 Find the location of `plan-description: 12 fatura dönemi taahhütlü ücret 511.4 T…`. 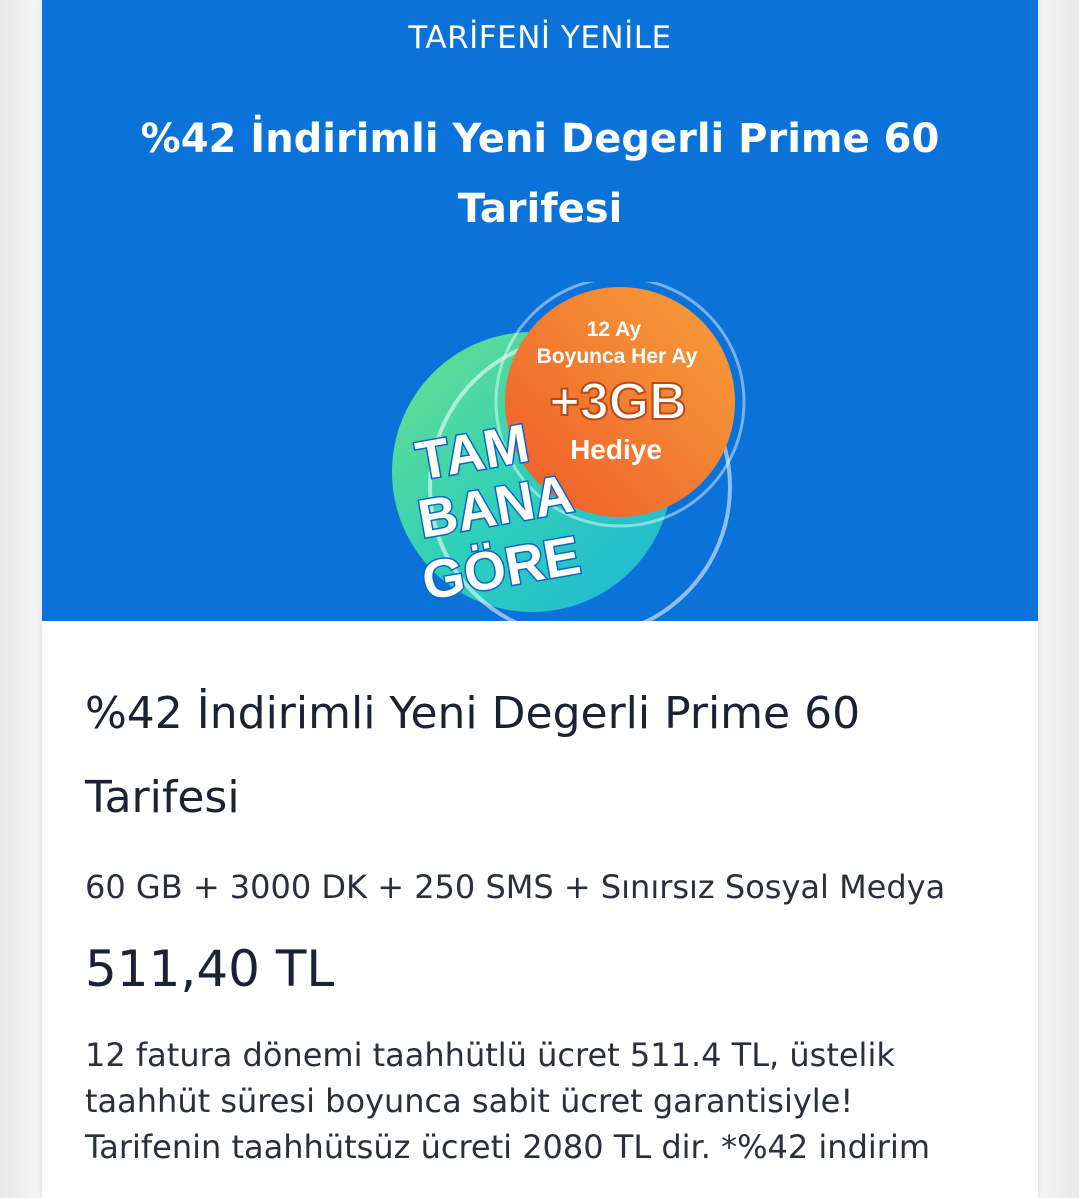

plan-description: 12 fatura dönemi taahhütlü ücret 511.4 T… is located at coordinates (507, 1101).